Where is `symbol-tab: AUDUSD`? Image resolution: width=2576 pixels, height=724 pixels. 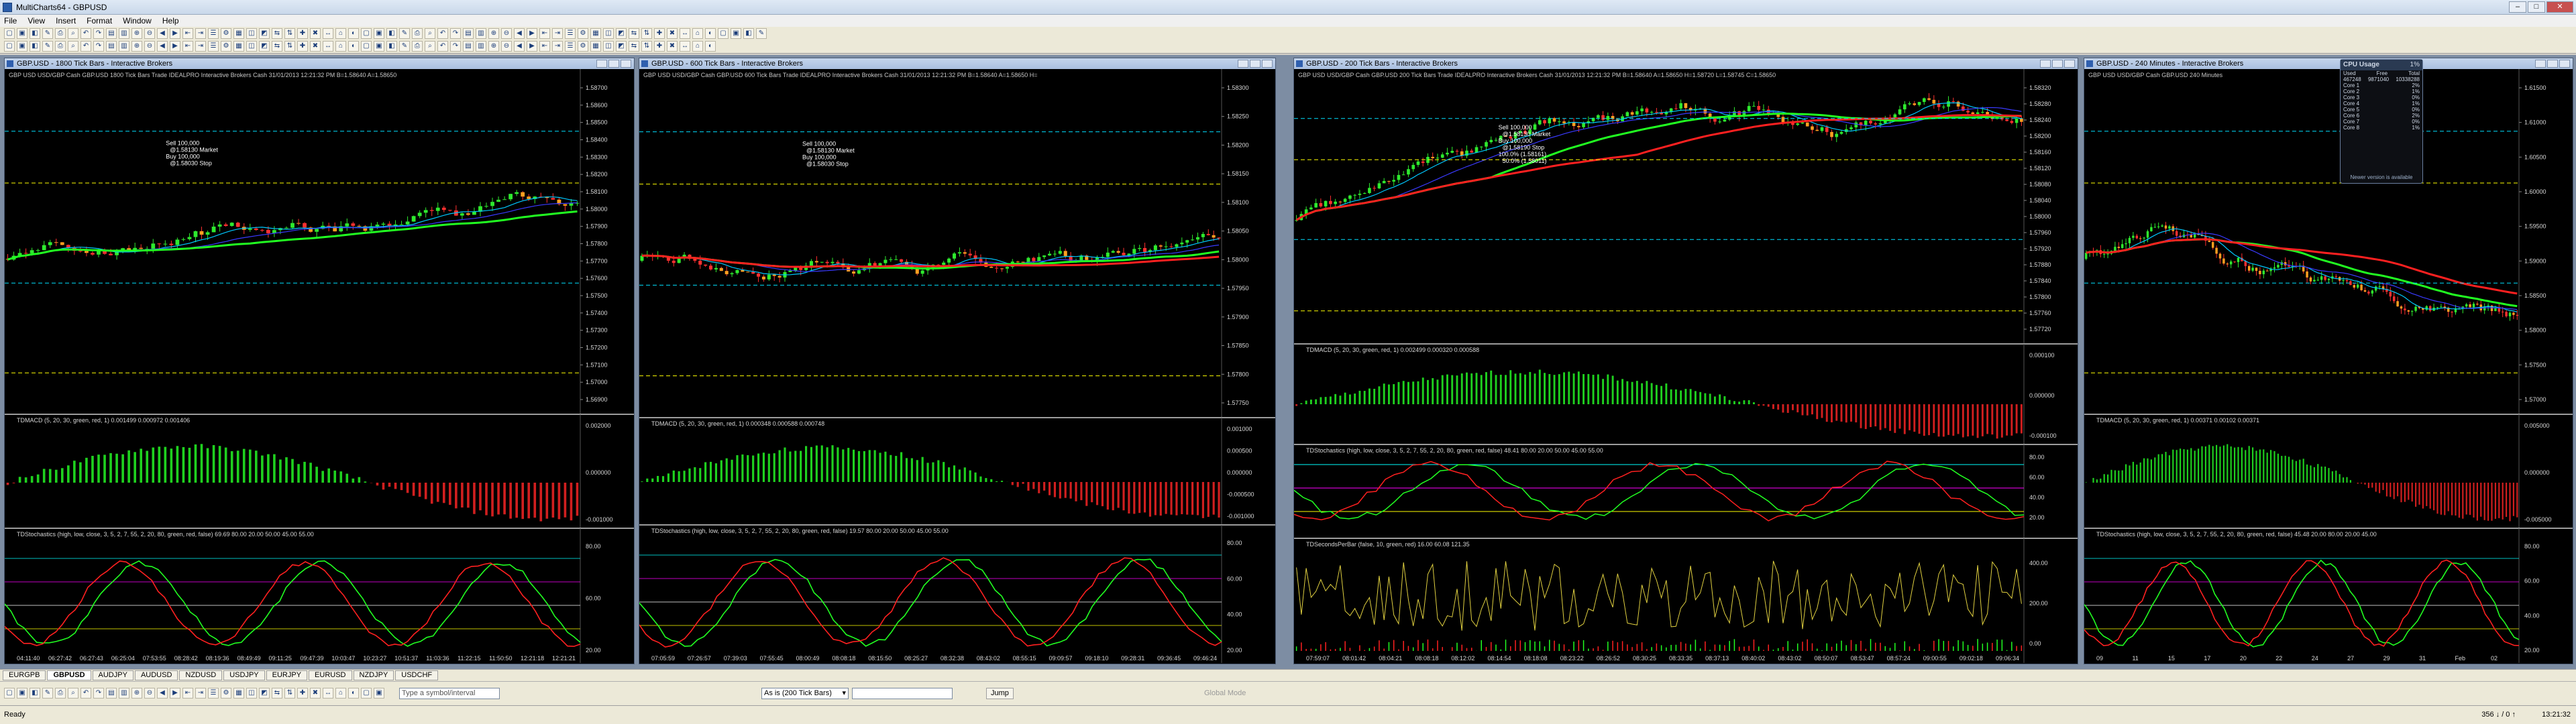
symbol-tab: AUDUSD is located at coordinates (156, 675).